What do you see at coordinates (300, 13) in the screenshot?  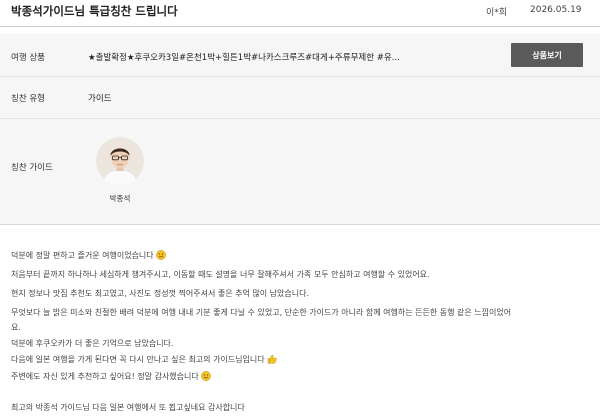 I see `review-header: 박종석가이드님 특급칭찬 드립니다 이*희 2026.05.19` at bounding box center [300, 13].